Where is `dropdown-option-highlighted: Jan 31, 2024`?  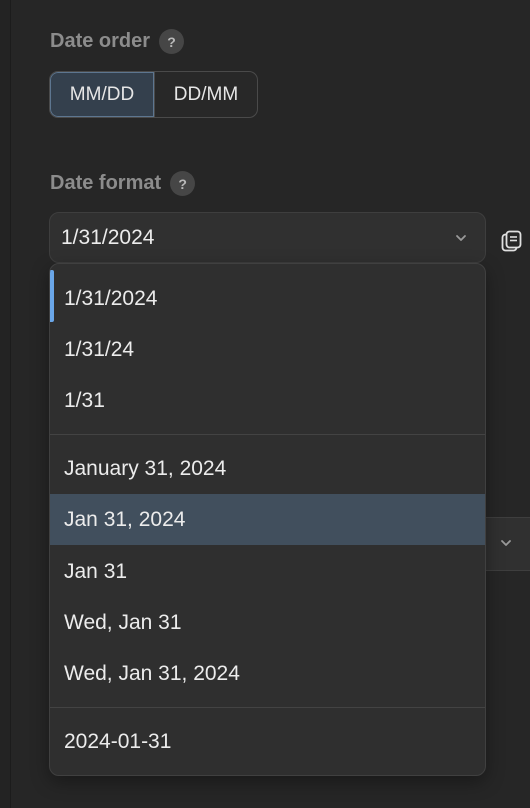 dropdown-option-highlighted: Jan 31, 2024 is located at coordinates (267, 519).